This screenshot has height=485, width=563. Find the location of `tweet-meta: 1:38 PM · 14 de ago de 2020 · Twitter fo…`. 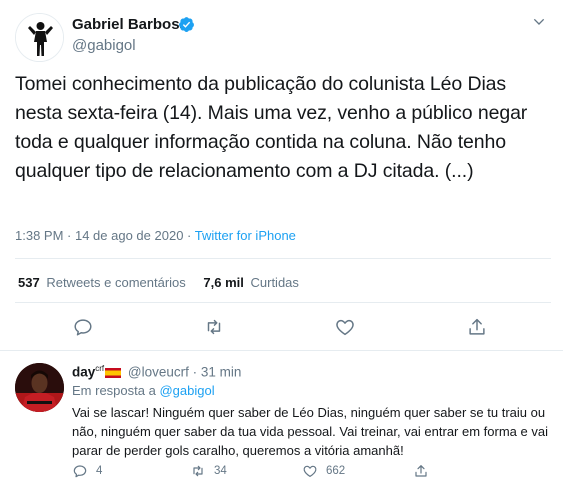

tweet-meta: 1:38 PM · 14 de ago de 2020 · Twitter fo… is located at coordinates (155, 235).